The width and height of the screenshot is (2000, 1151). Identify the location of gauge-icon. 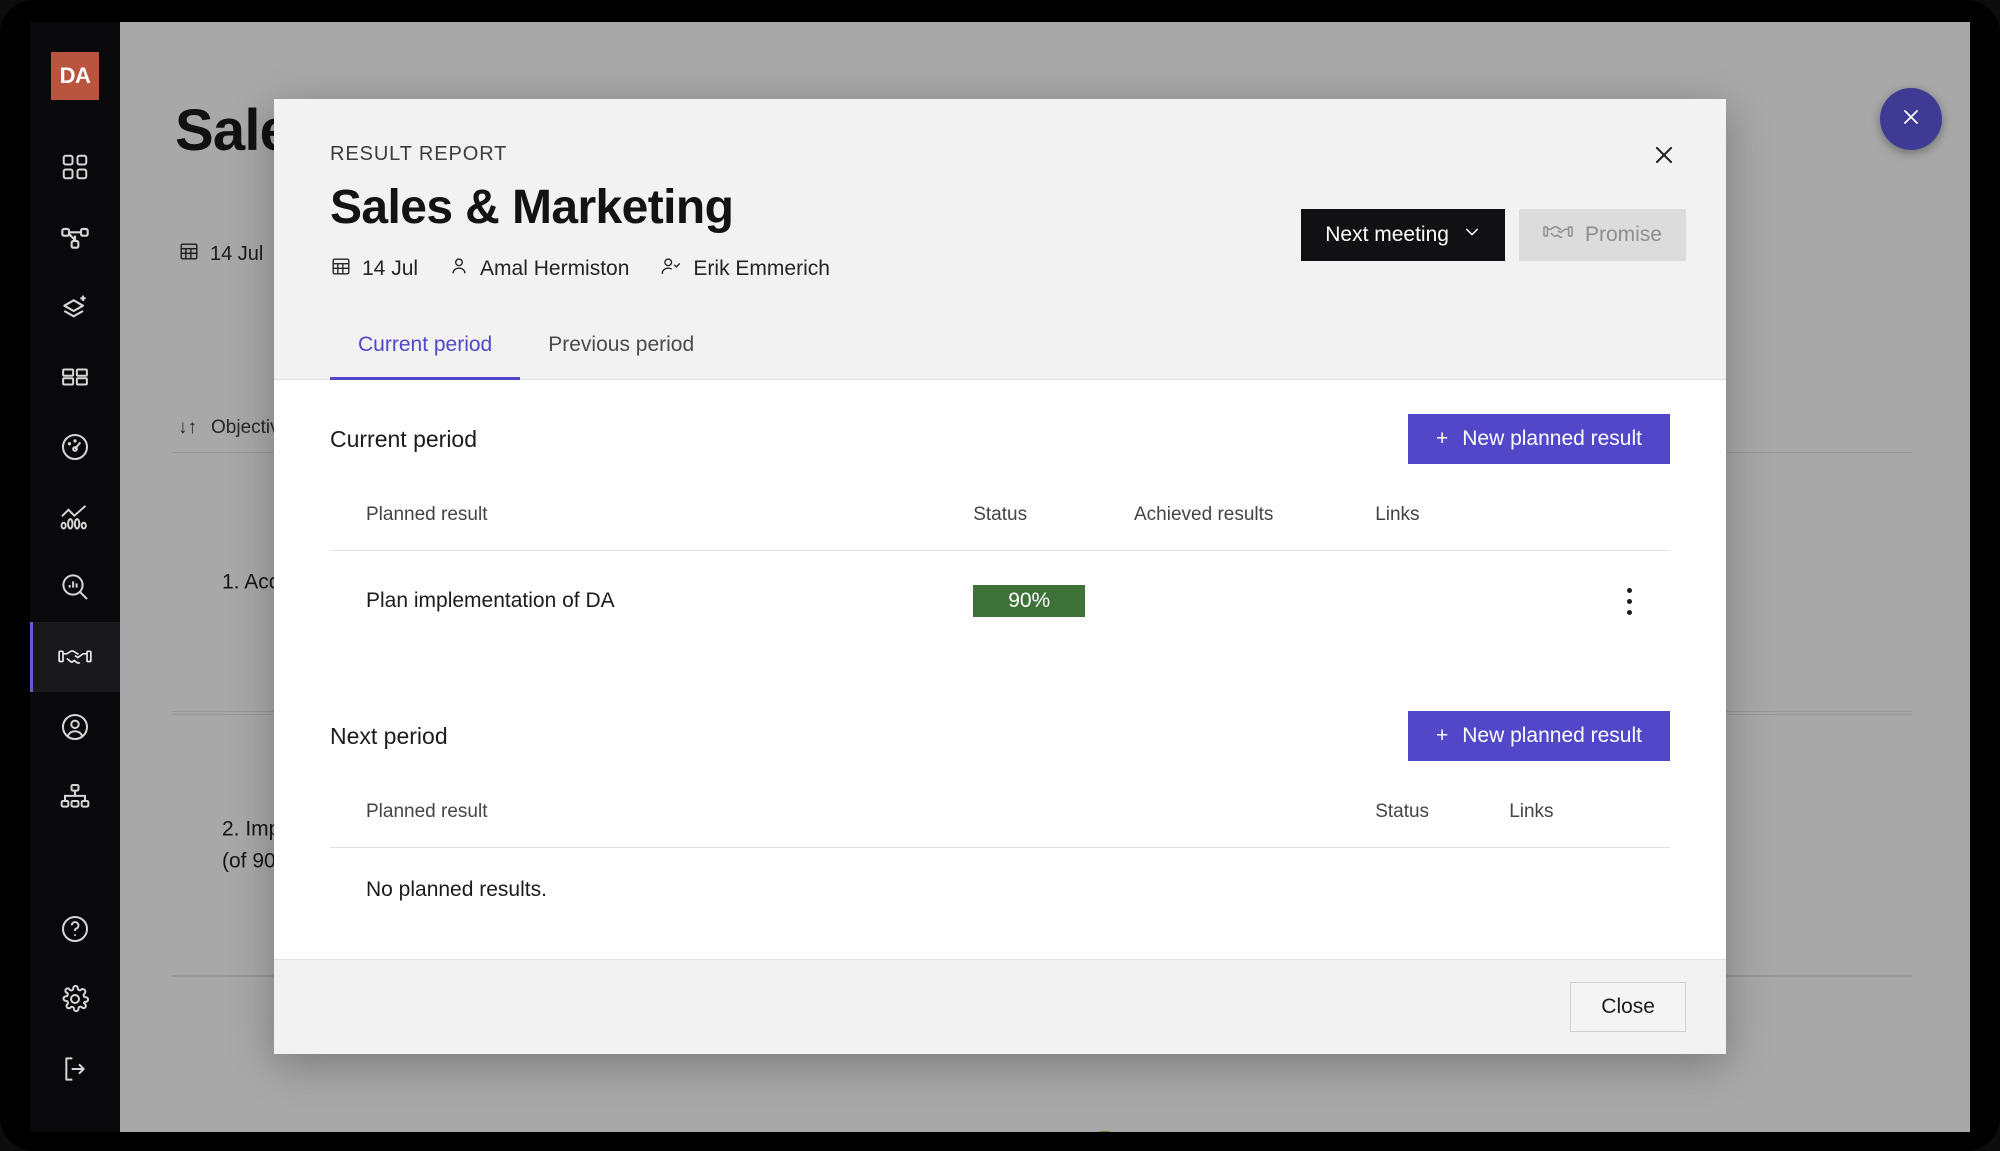
(75, 447).